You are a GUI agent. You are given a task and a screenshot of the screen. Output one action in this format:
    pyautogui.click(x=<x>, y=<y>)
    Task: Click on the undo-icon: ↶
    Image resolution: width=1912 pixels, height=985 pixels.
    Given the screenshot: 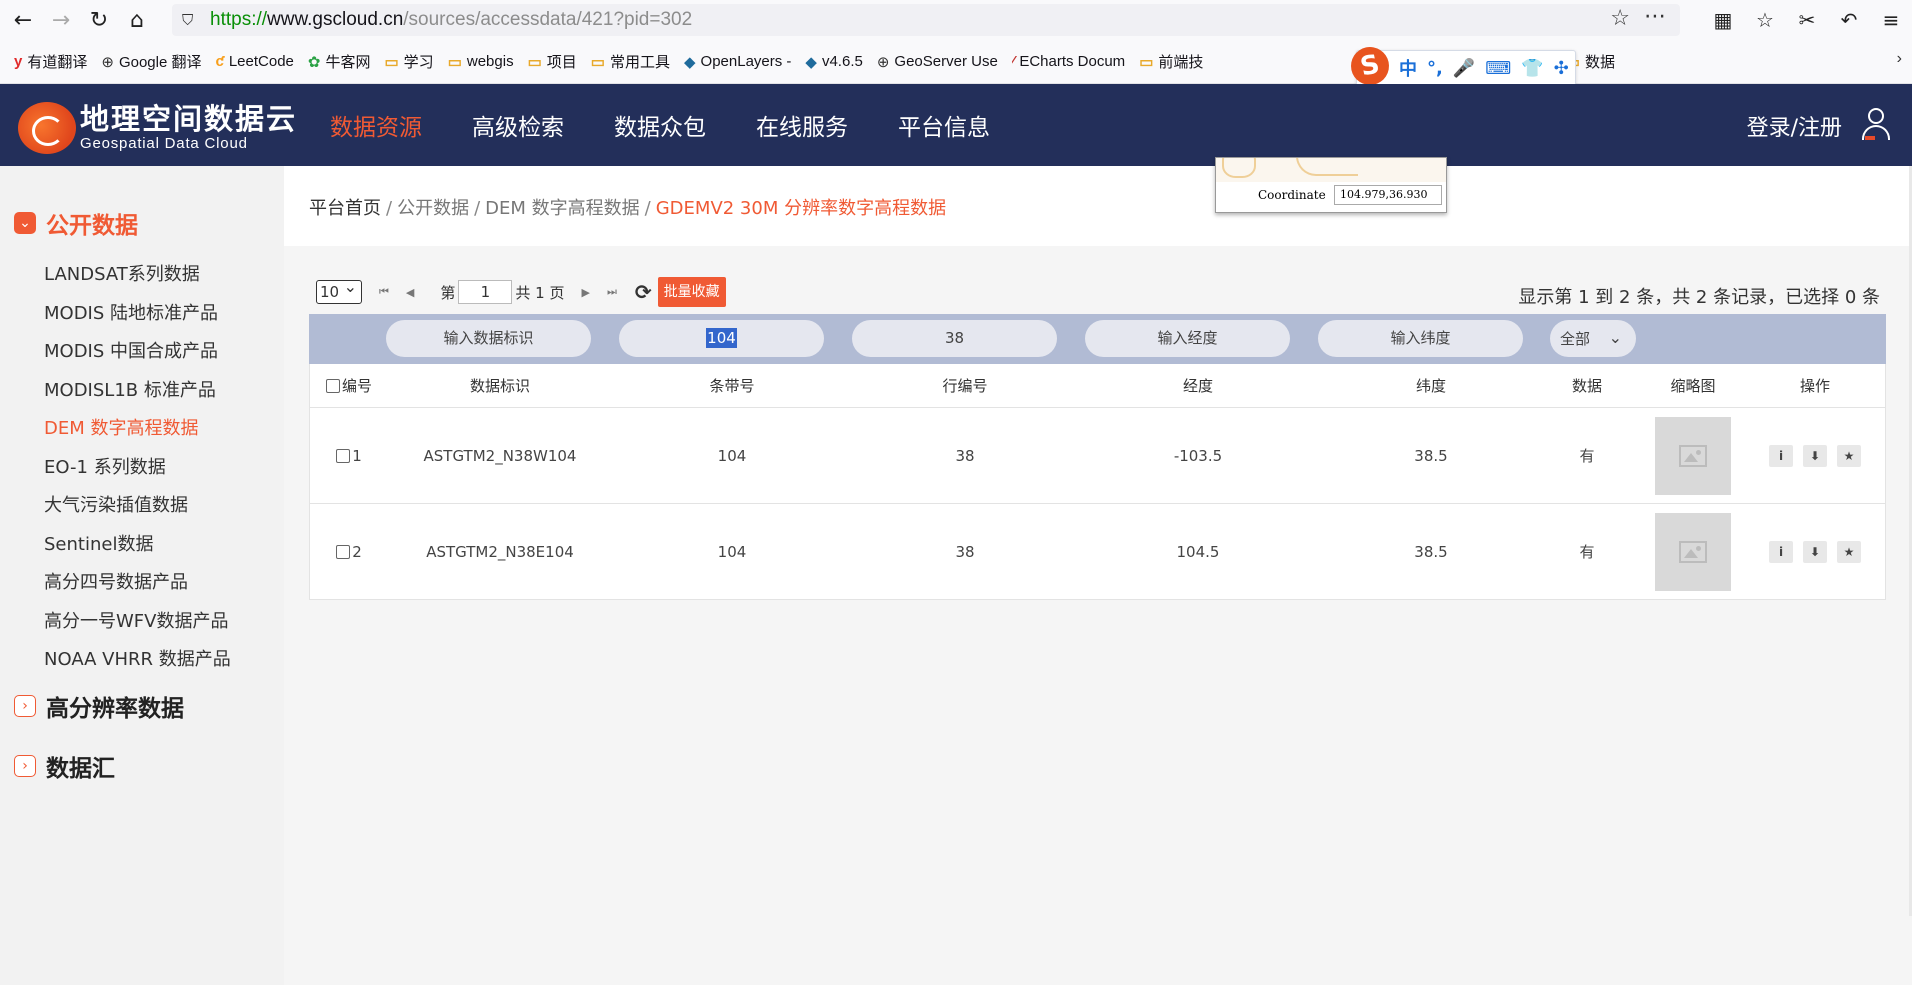 What is the action you would take?
    pyautogui.click(x=1849, y=20)
    